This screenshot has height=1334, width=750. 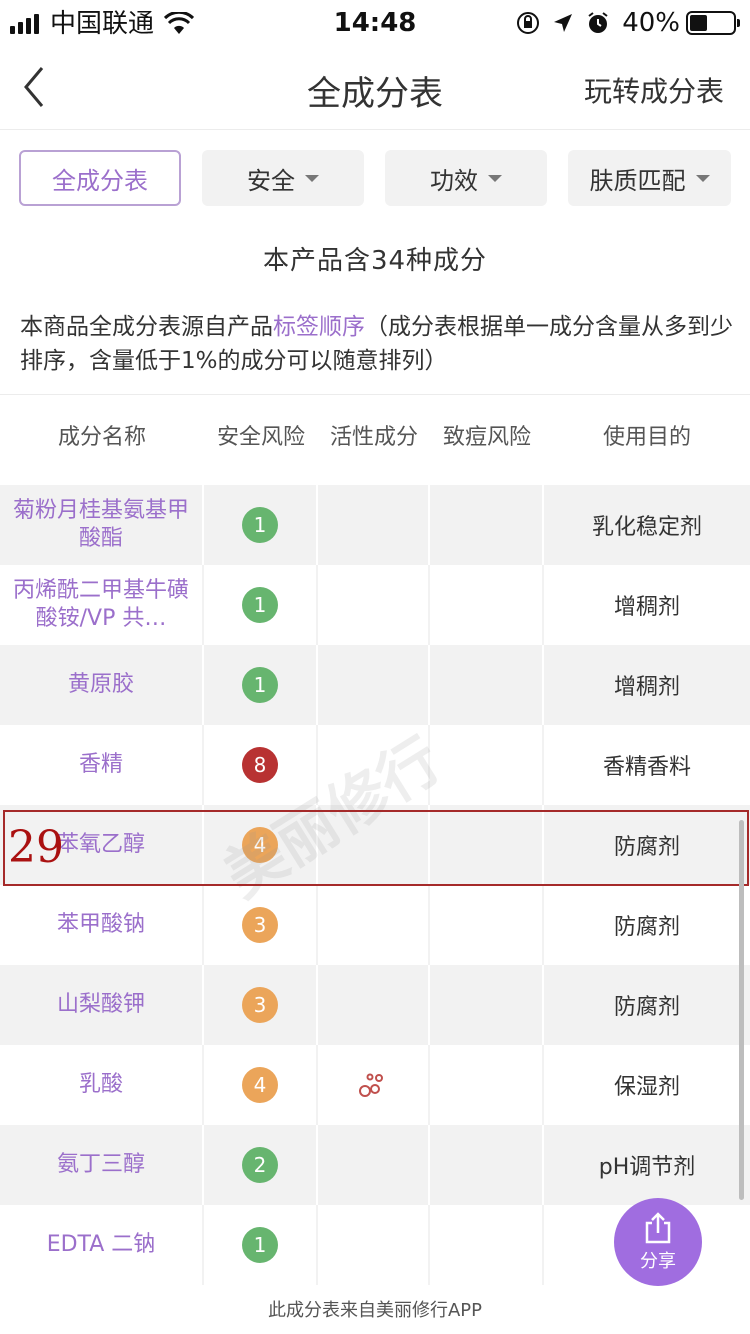 I want to click on ingredient-name: 山梨酸钾, so click(x=101, y=1005).